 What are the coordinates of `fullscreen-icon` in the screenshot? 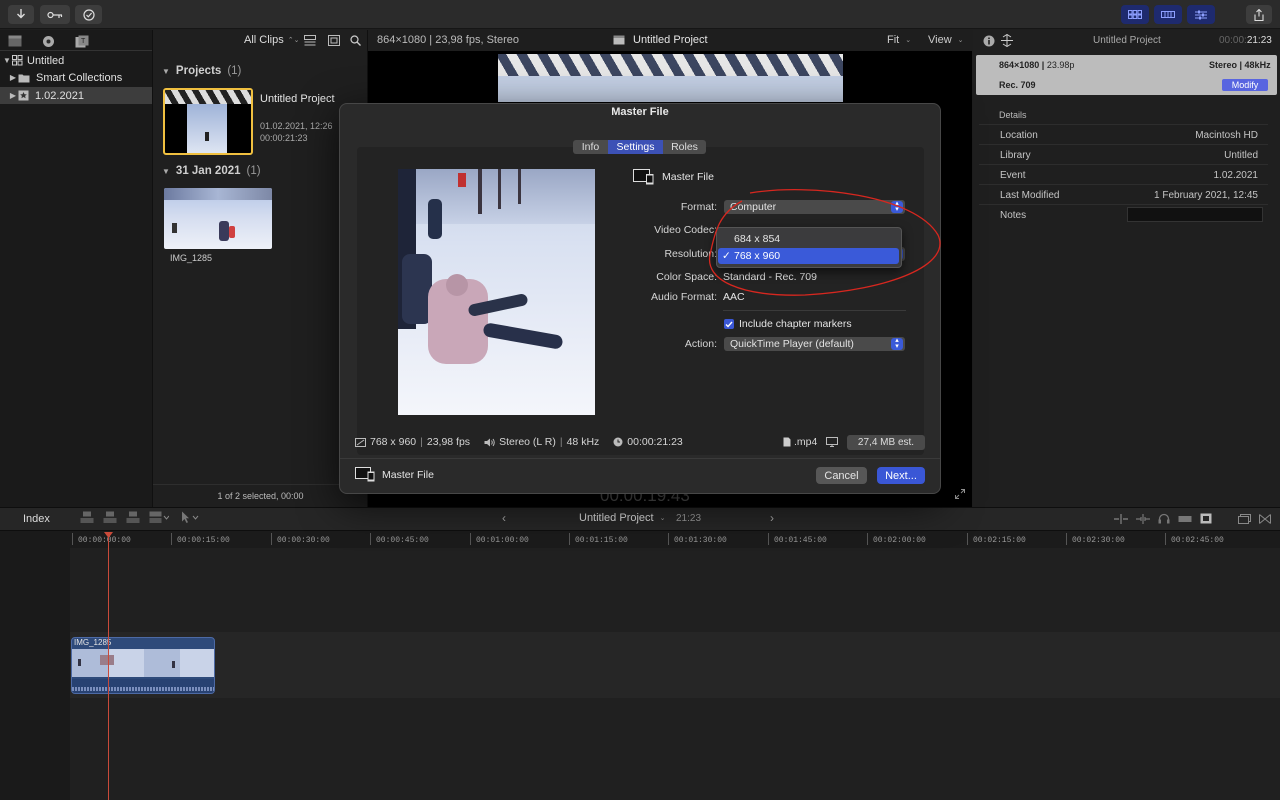 It's located at (960, 494).